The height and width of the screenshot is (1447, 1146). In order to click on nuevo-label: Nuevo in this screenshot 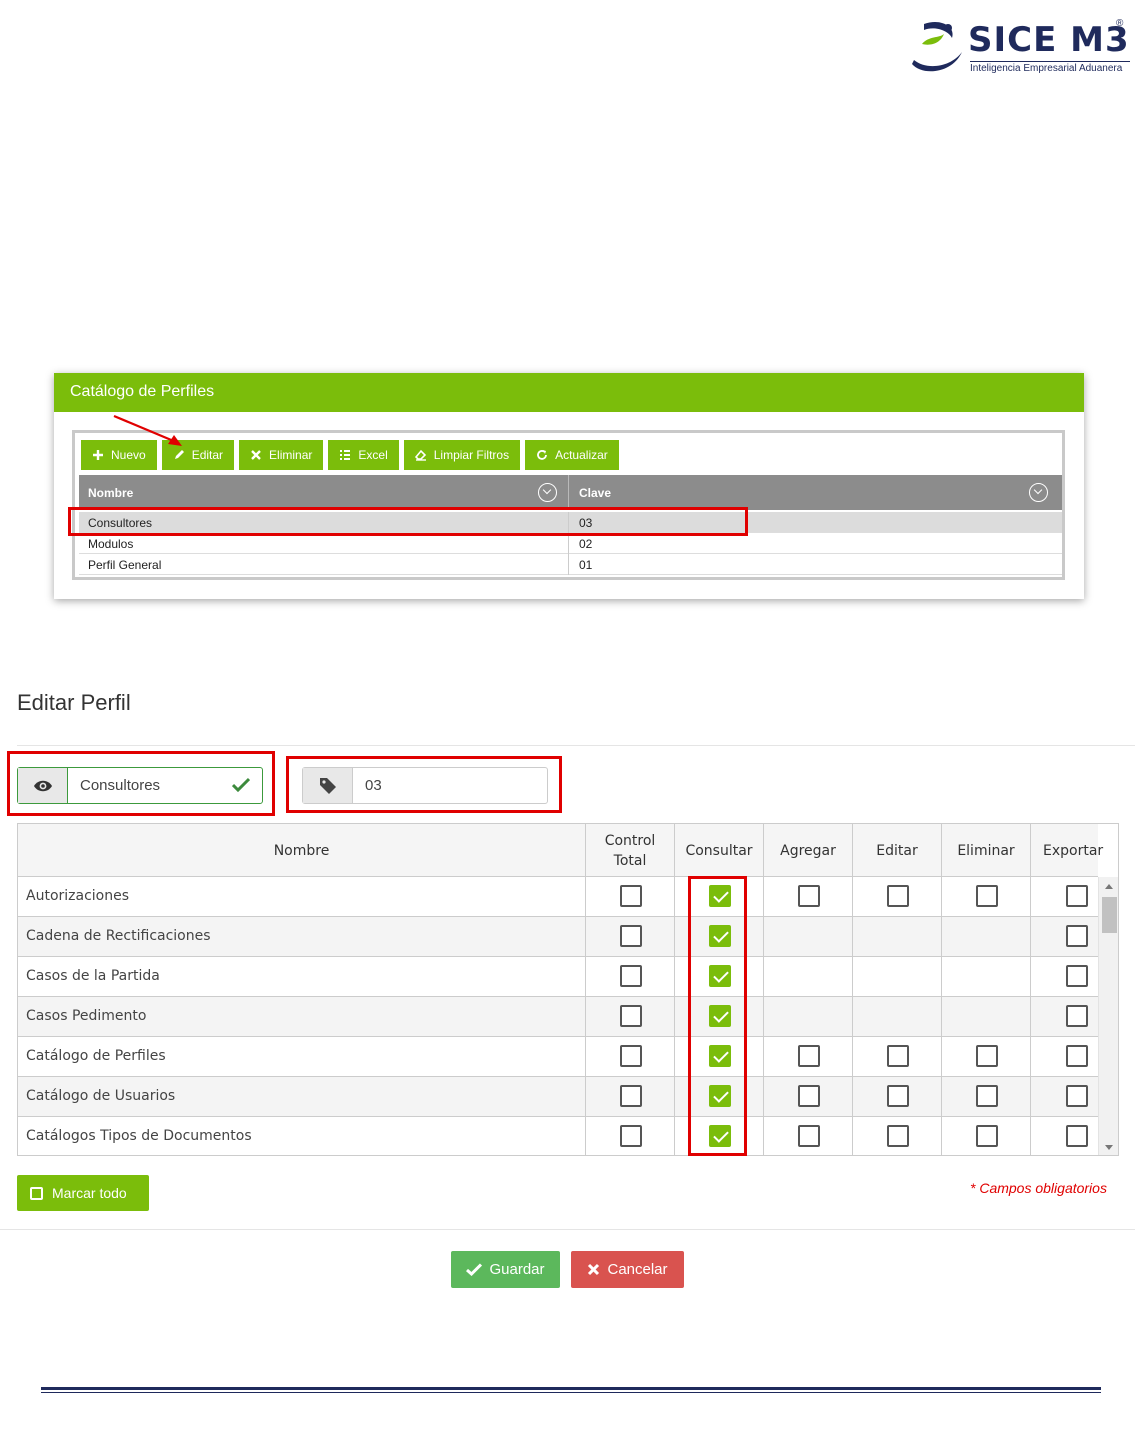, I will do `click(128, 455)`.